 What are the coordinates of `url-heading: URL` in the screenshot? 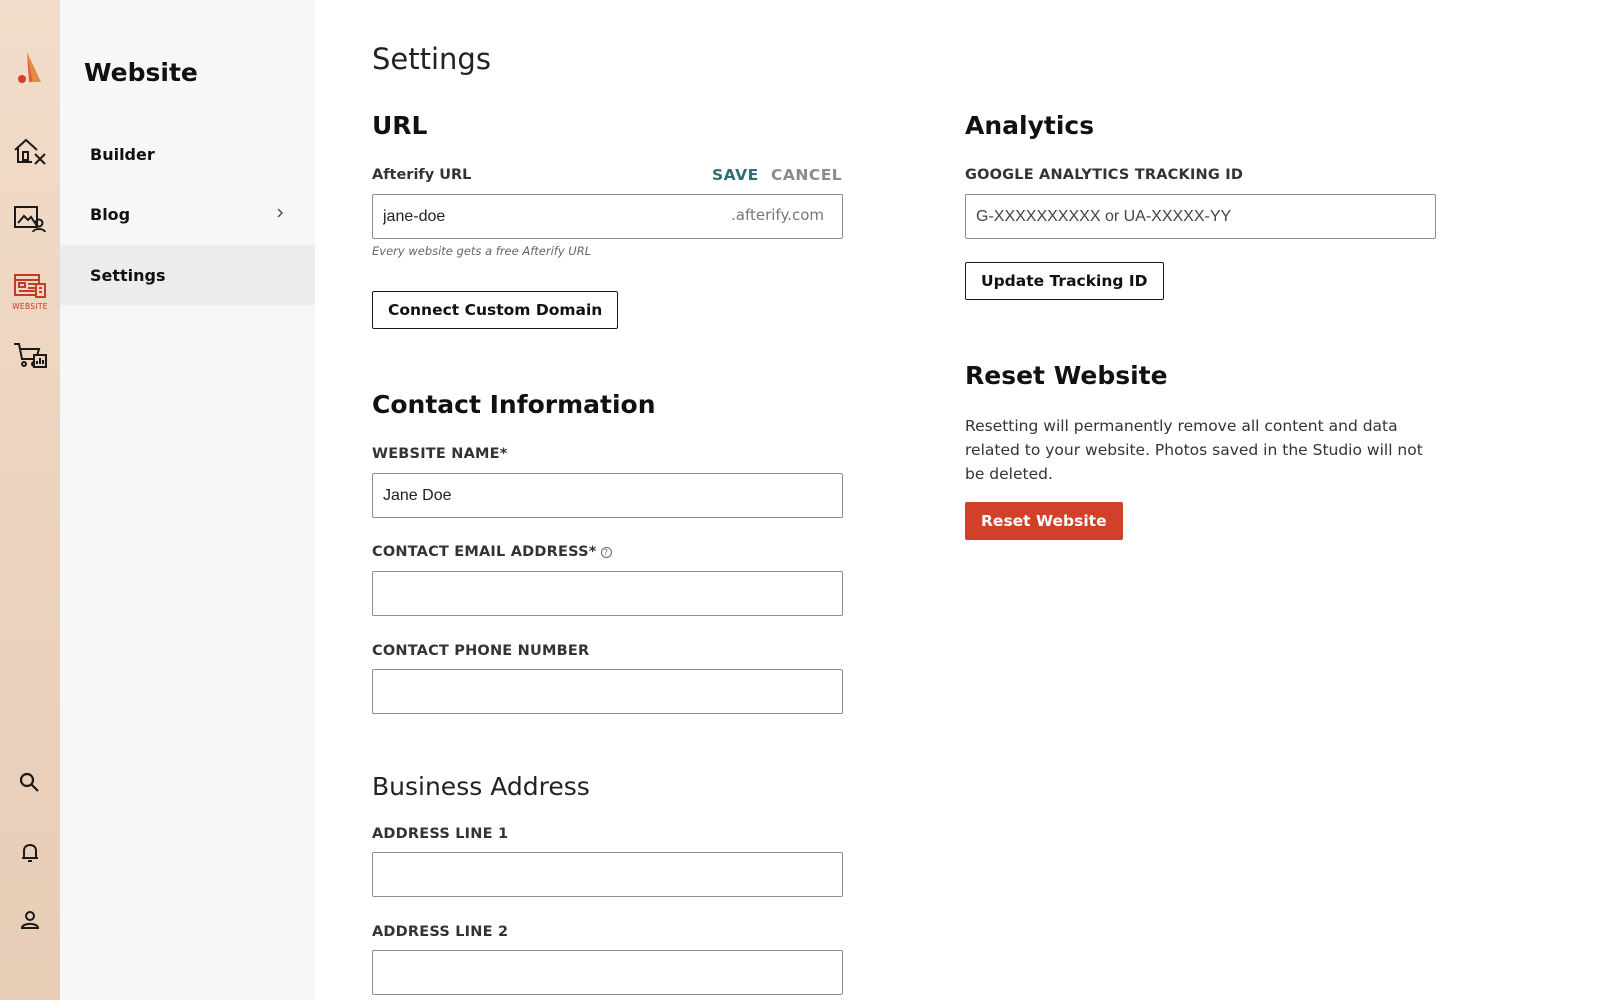 It's located at (400, 125).